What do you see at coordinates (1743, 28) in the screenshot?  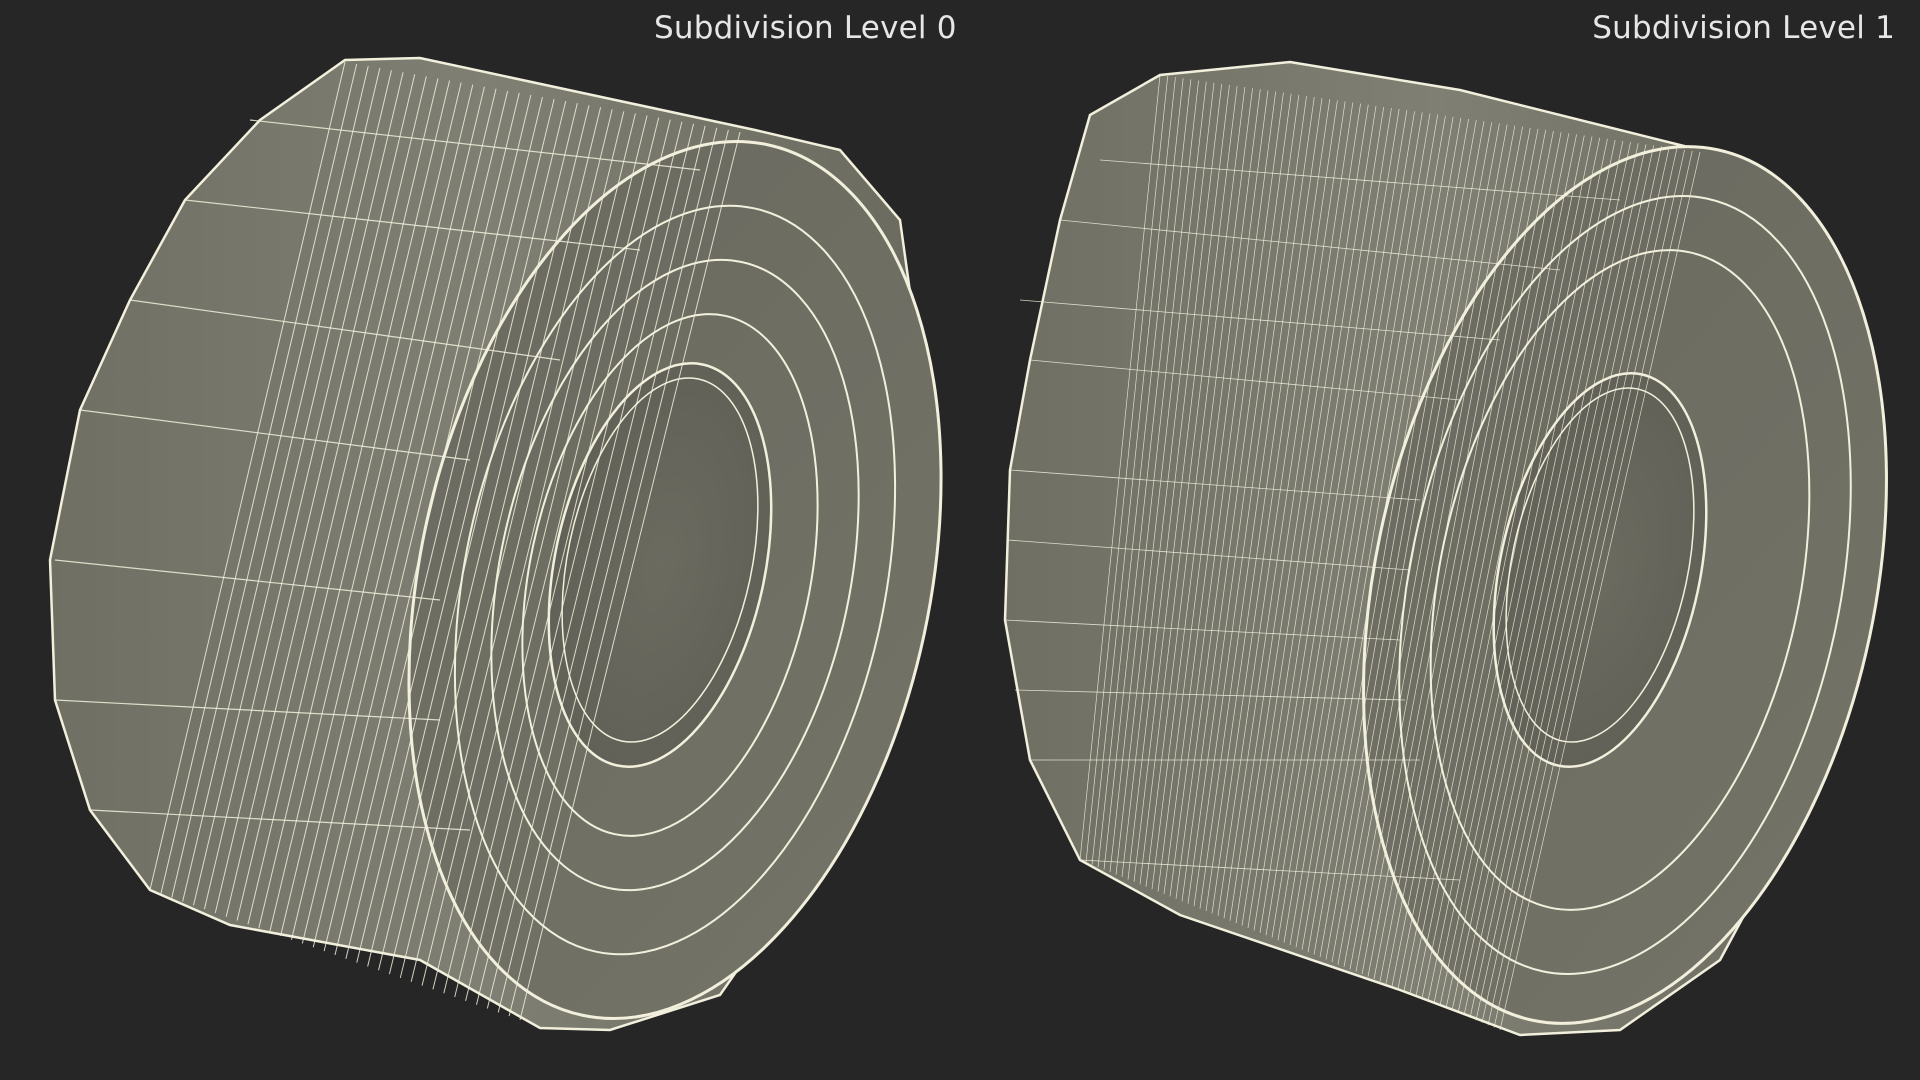 I see `subdivision-level-1-label: Subdivision Level 1` at bounding box center [1743, 28].